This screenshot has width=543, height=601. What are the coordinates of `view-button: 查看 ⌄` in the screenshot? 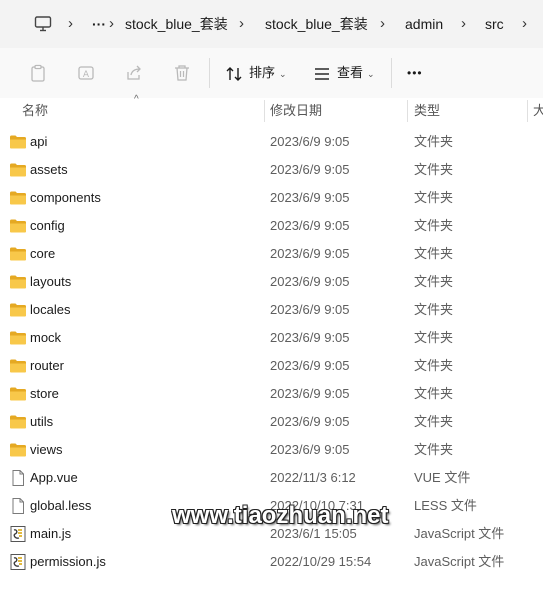 It's located at (344, 73).